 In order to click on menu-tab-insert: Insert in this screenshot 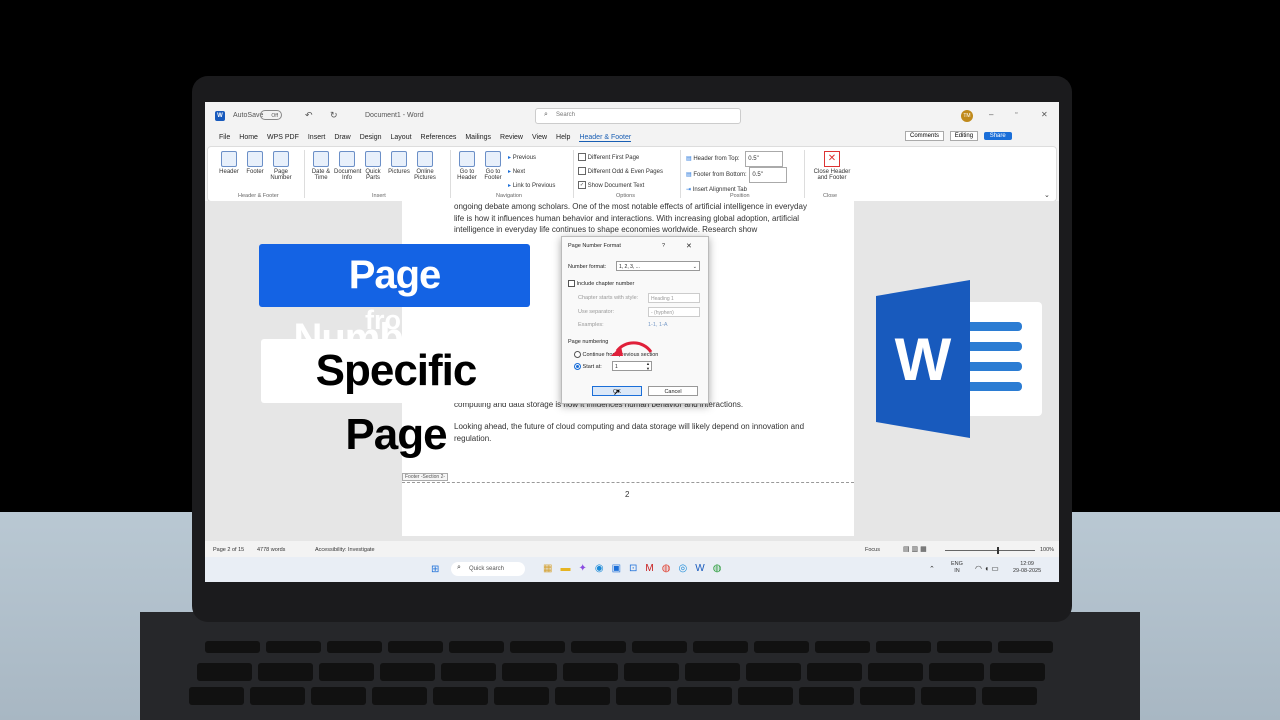, I will do `click(317, 137)`.